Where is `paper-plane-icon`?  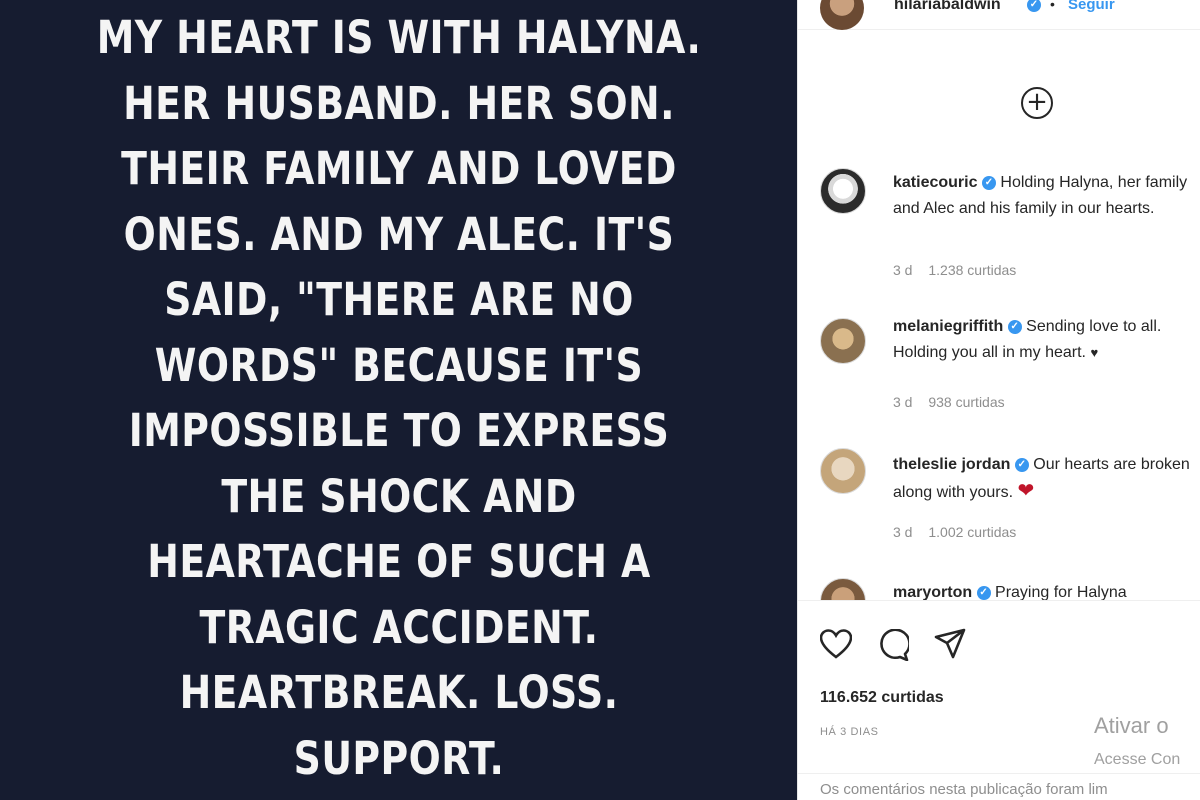
paper-plane-icon is located at coordinates (950, 644).